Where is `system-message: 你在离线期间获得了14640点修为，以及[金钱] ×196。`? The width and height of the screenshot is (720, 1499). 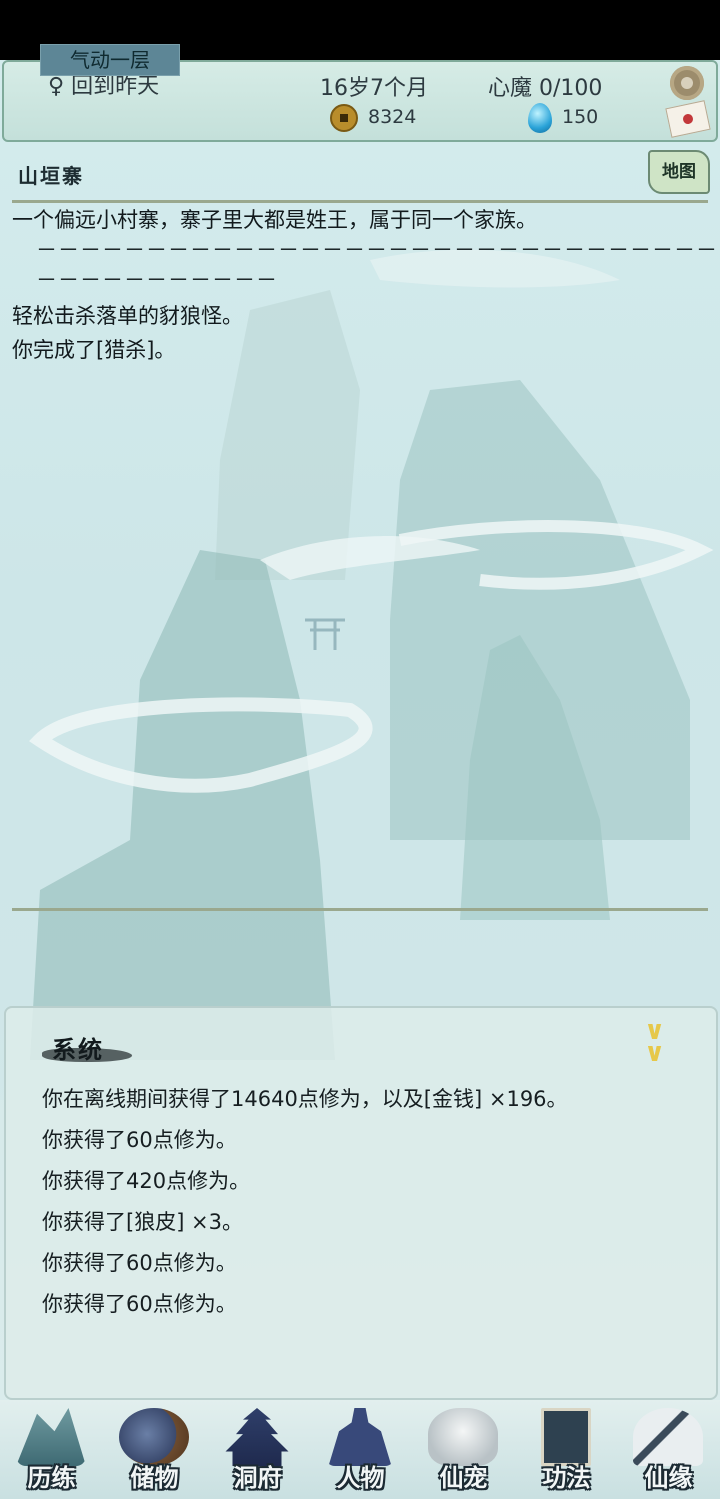
system-message: 你在离线期间获得了14640点修为，以及[金钱] ×196。 is located at coordinates (305, 1099).